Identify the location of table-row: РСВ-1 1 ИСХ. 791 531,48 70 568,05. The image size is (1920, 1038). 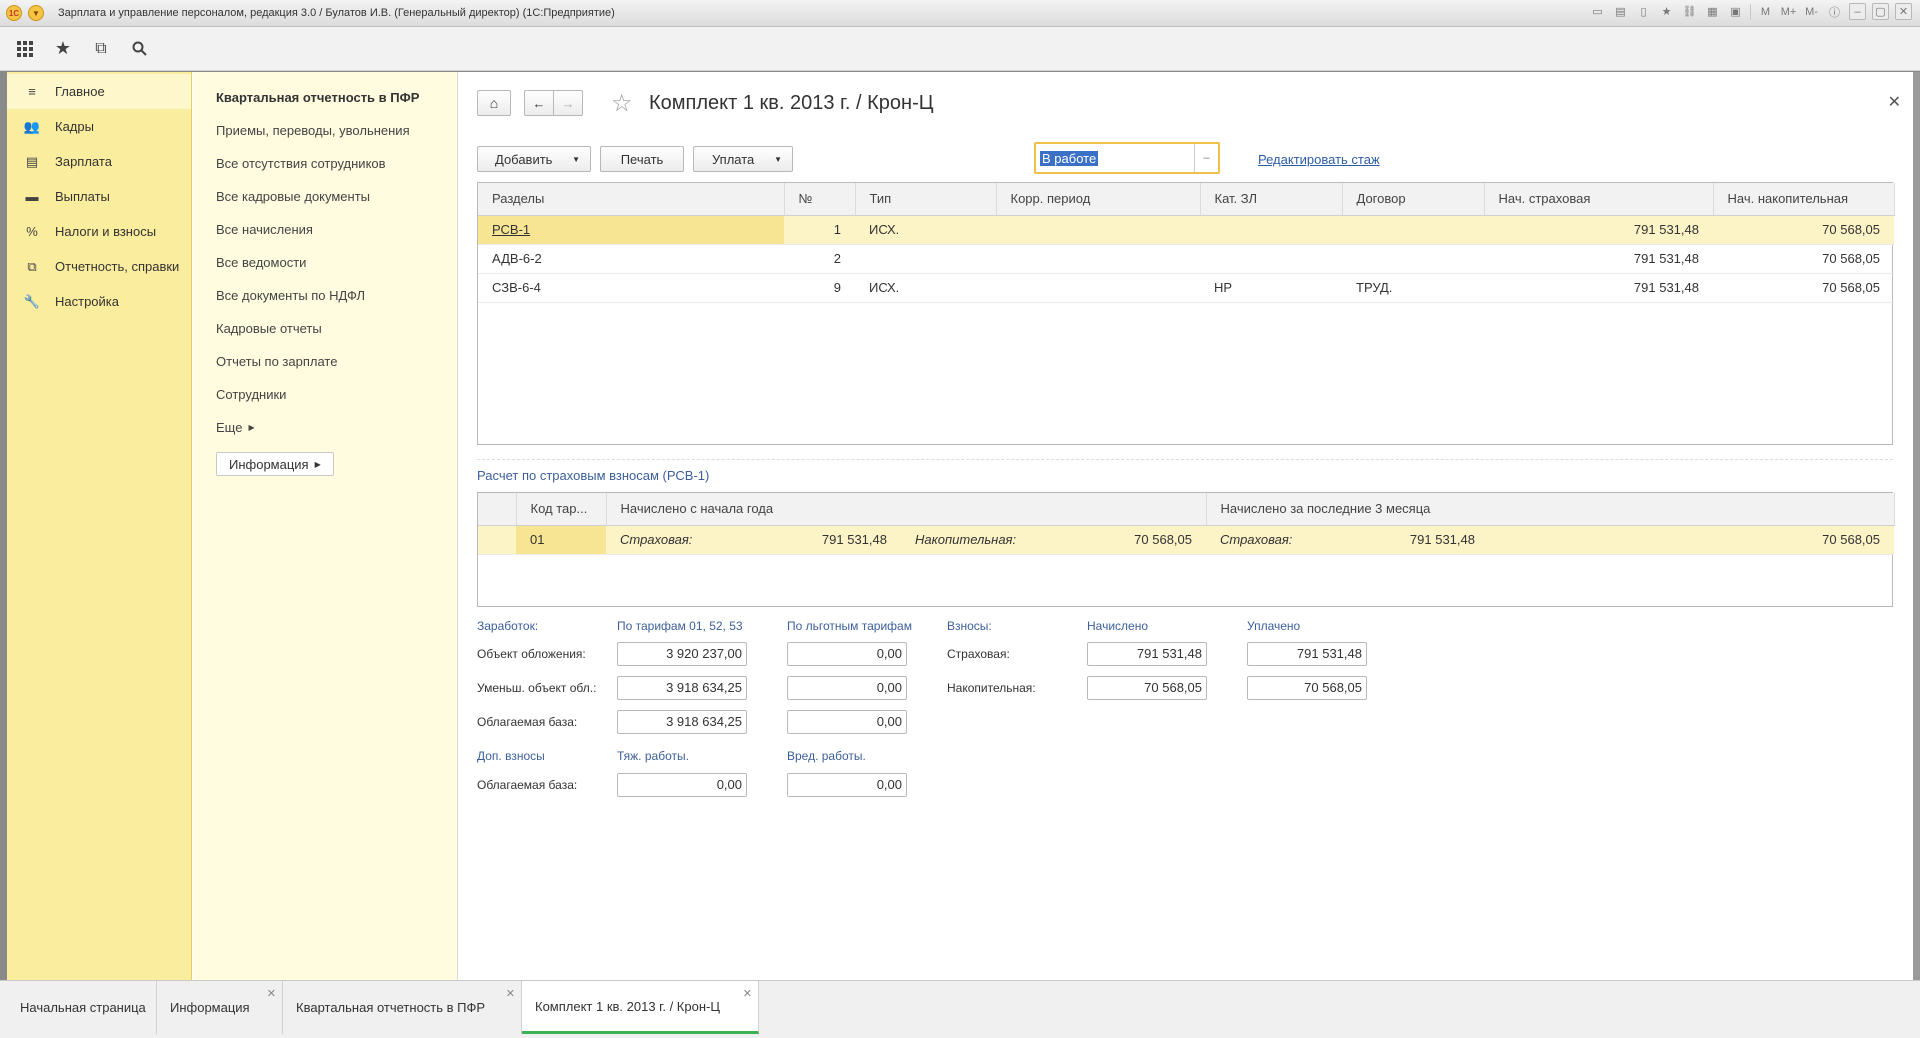
(1186, 230).